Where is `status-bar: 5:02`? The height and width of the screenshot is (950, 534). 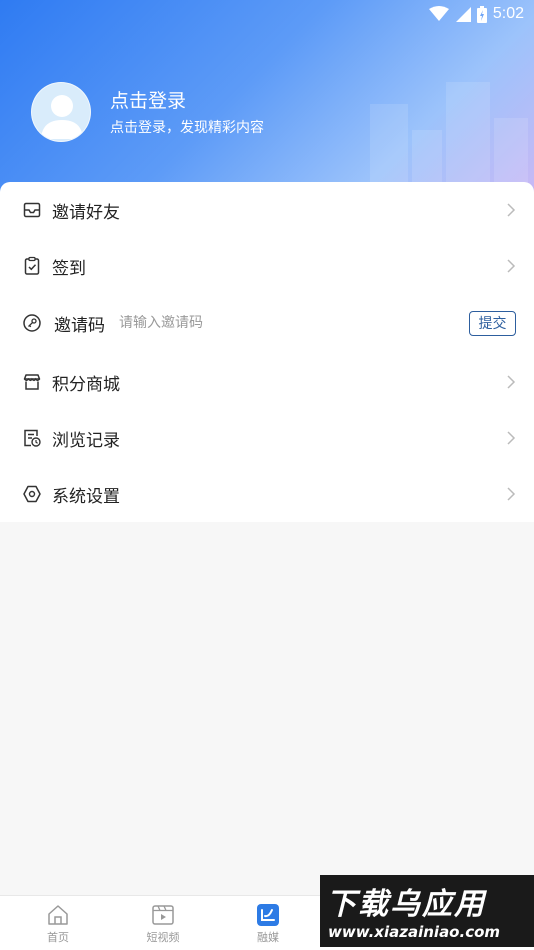
status-bar: 5:02 is located at coordinates (476, 14).